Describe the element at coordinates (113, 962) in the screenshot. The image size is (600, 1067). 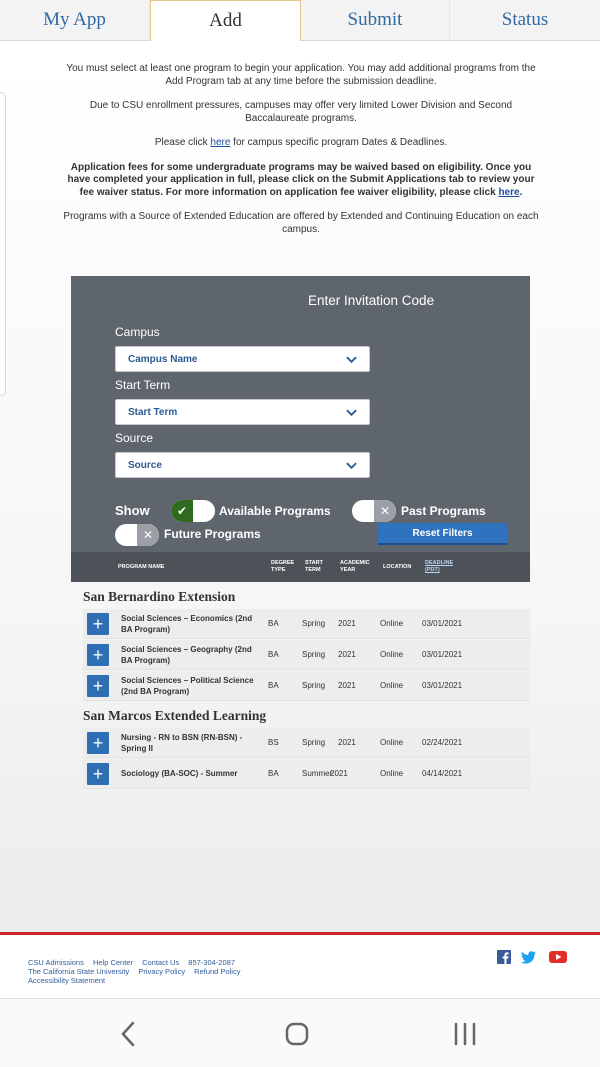
I see `footer-link-help-center: Help Center` at that location.